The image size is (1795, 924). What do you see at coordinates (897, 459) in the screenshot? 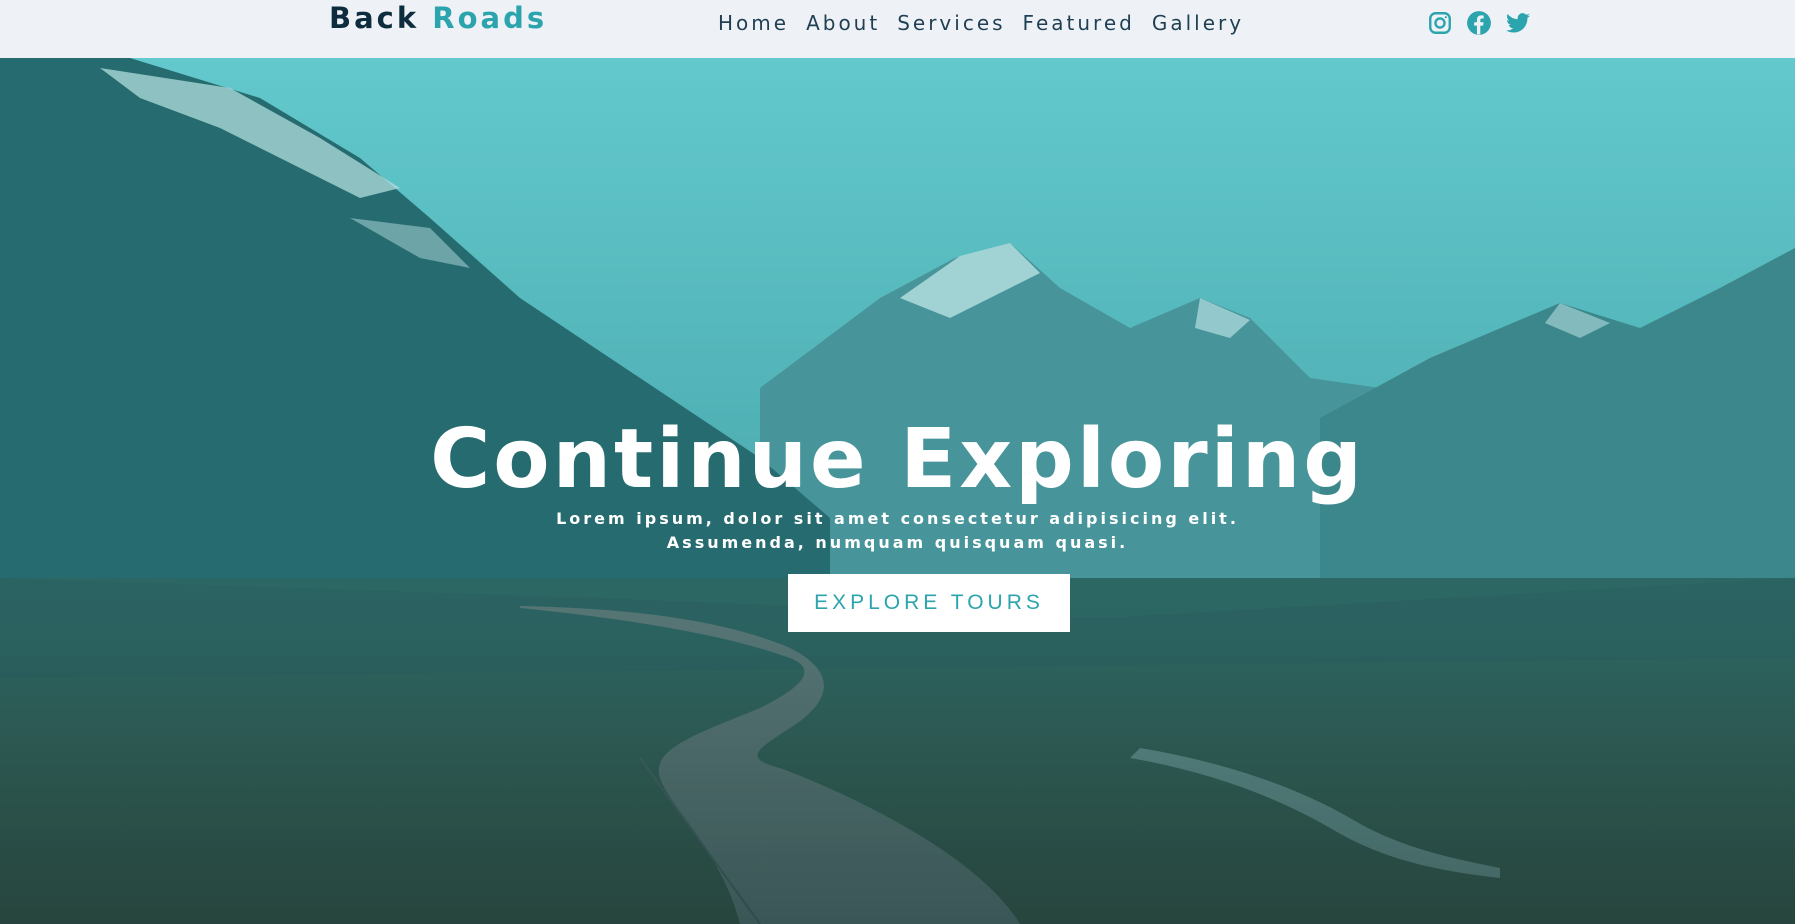
I see `hero-title: Continue Exploring` at bounding box center [897, 459].